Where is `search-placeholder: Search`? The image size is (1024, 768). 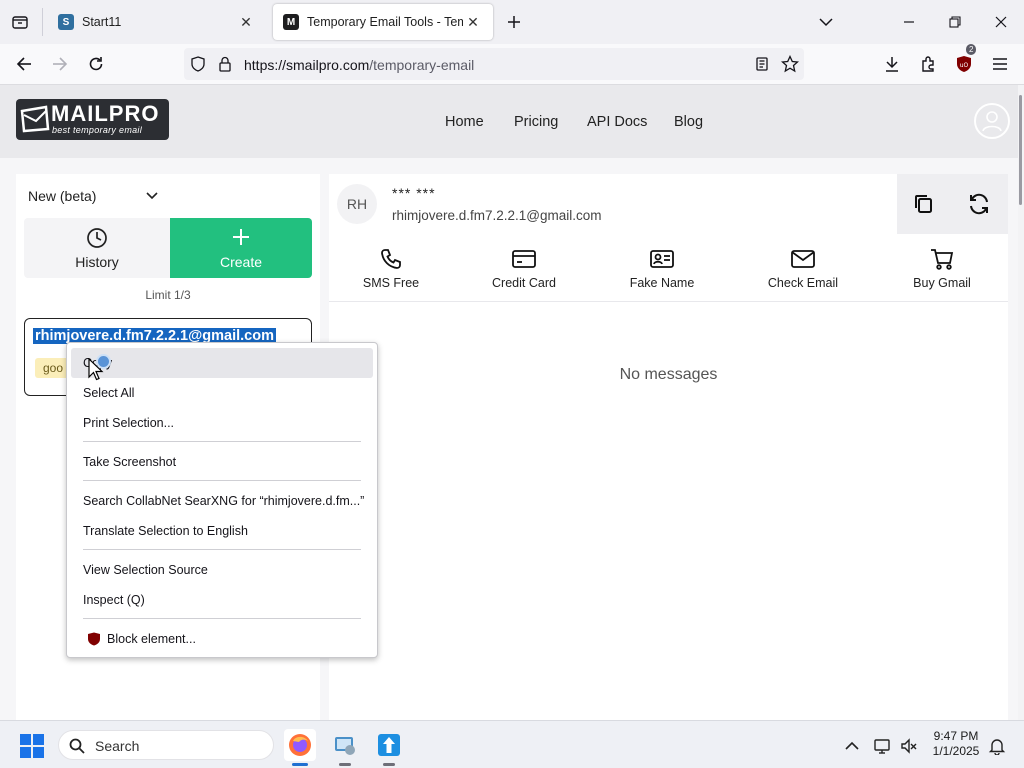 search-placeholder: Search is located at coordinates (117, 746).